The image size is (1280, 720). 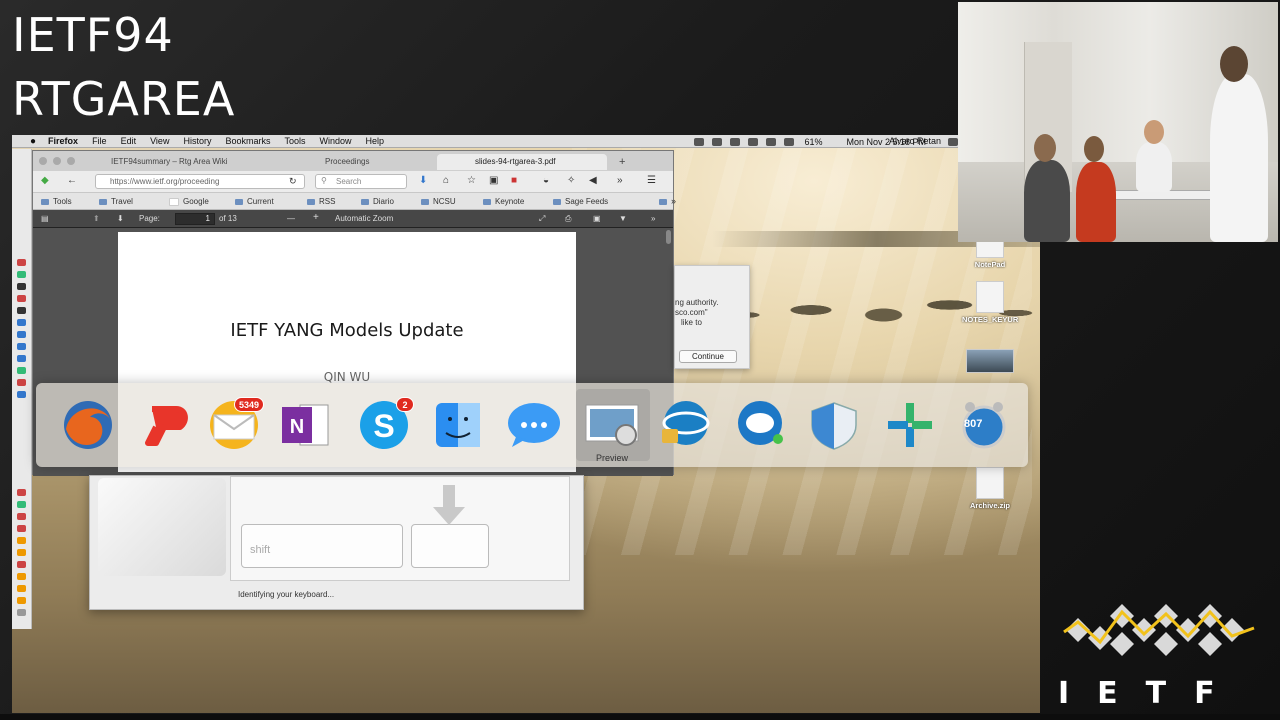 What do you see at coordinates (771, 141) in the screenshot?
I see `bluetooth-icon` at bounding box center [771, 141].